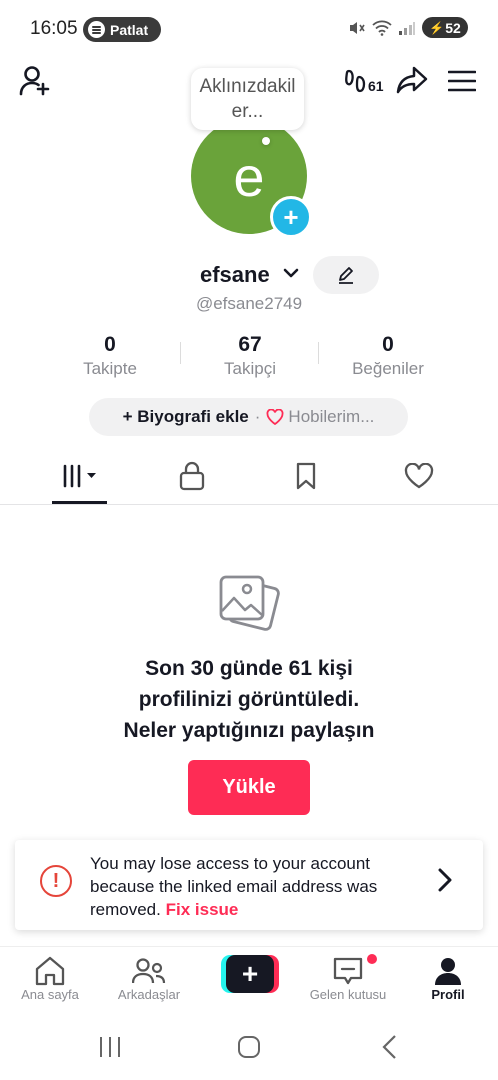  I want to click on profile-name: efsane, so click(235, 275).